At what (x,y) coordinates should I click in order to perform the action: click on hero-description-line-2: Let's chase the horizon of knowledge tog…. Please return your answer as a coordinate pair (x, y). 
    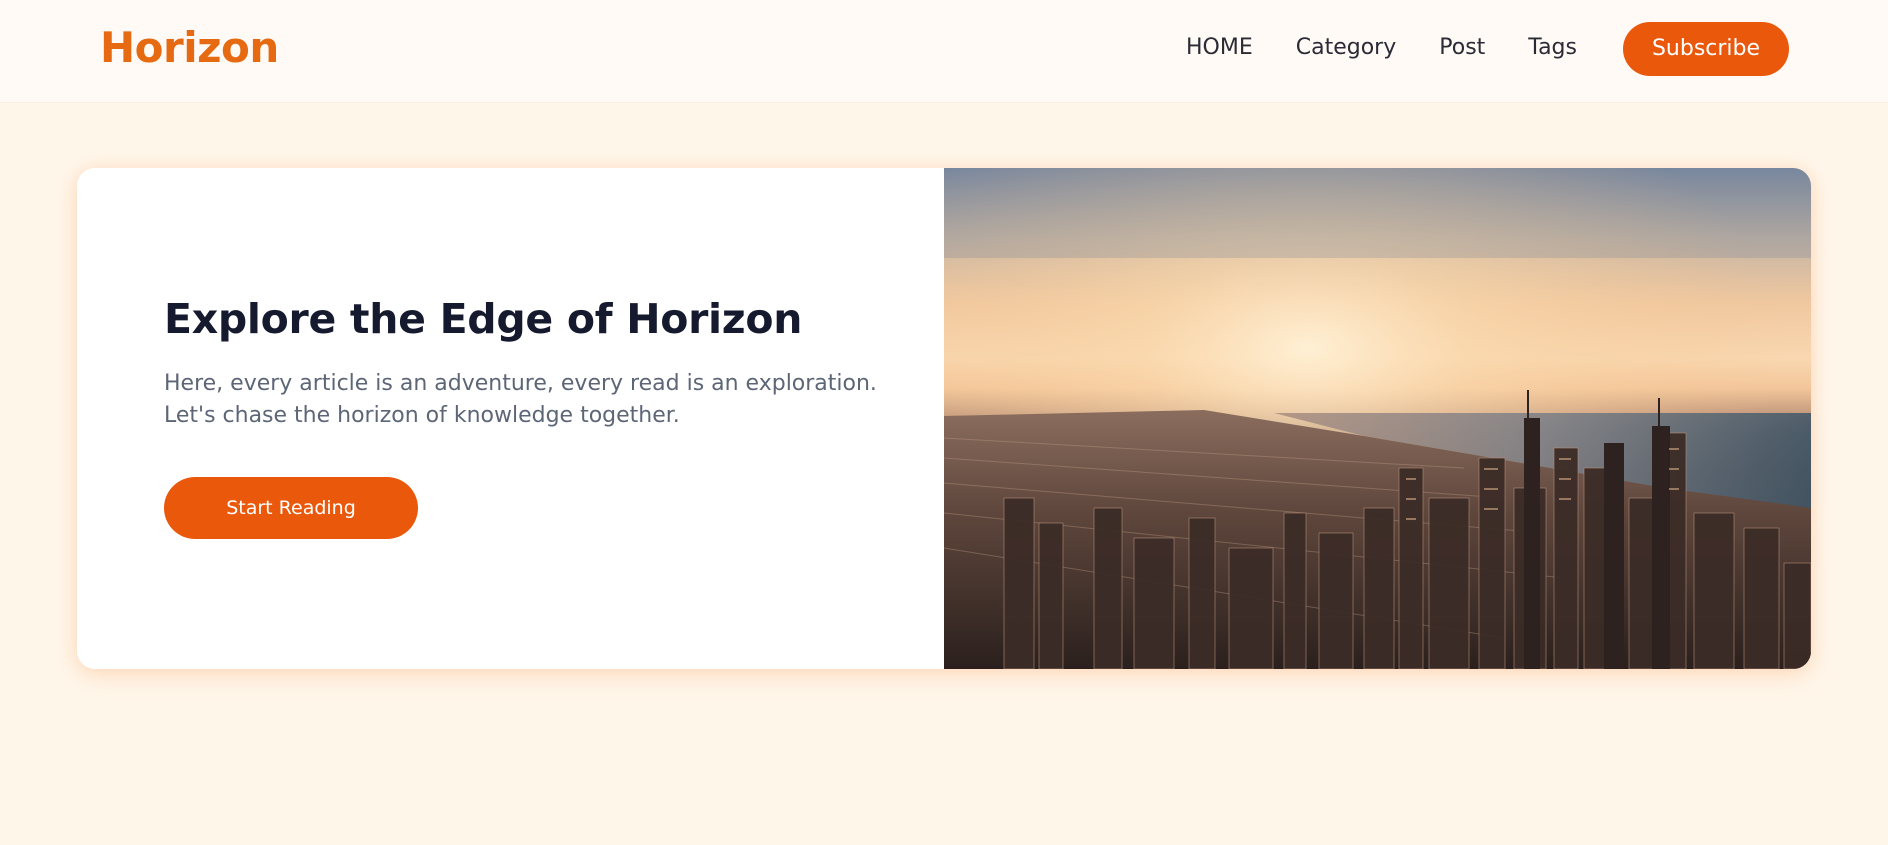
    Looking at the image, I should click on (422, 415).